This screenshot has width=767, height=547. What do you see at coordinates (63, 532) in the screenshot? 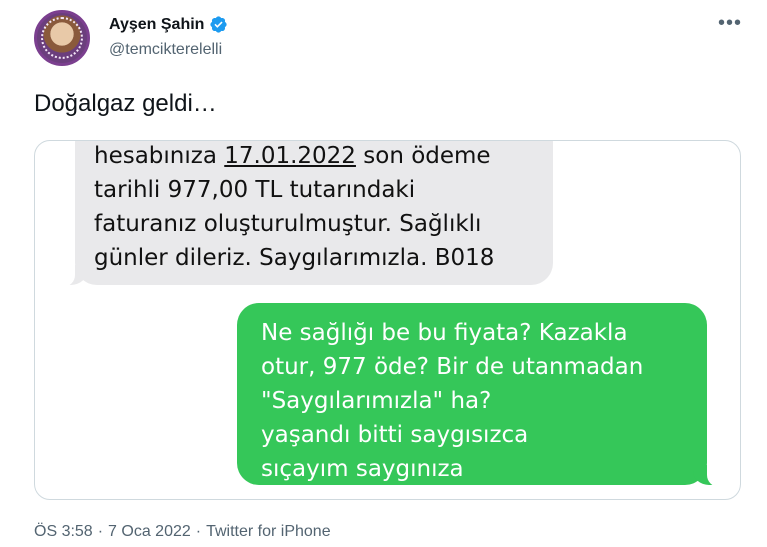
I see `tweet-time: ÖS 3:58` at bounding box center [63, 532].